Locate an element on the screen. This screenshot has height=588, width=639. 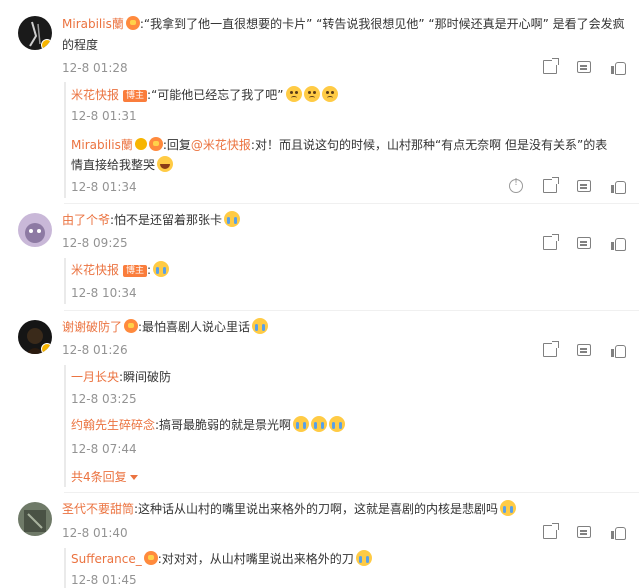
reply-actions is located at coordinates (567, 186).